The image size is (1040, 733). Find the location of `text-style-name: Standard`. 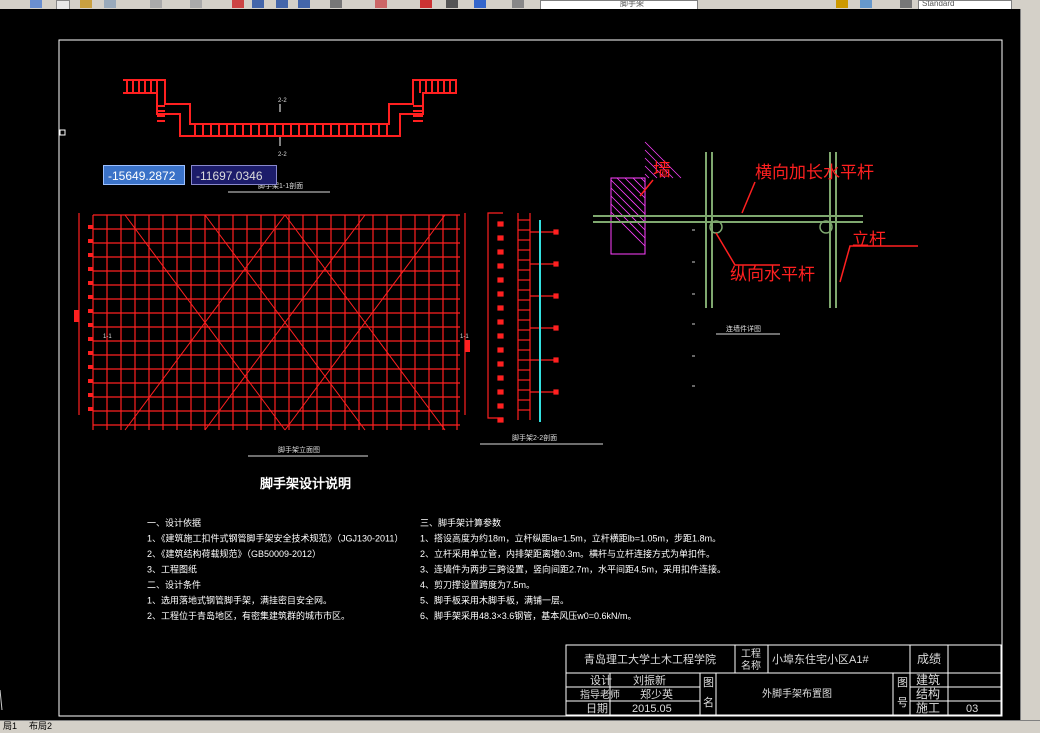

text-style-name: Standard is located at coordinates (938, 4).